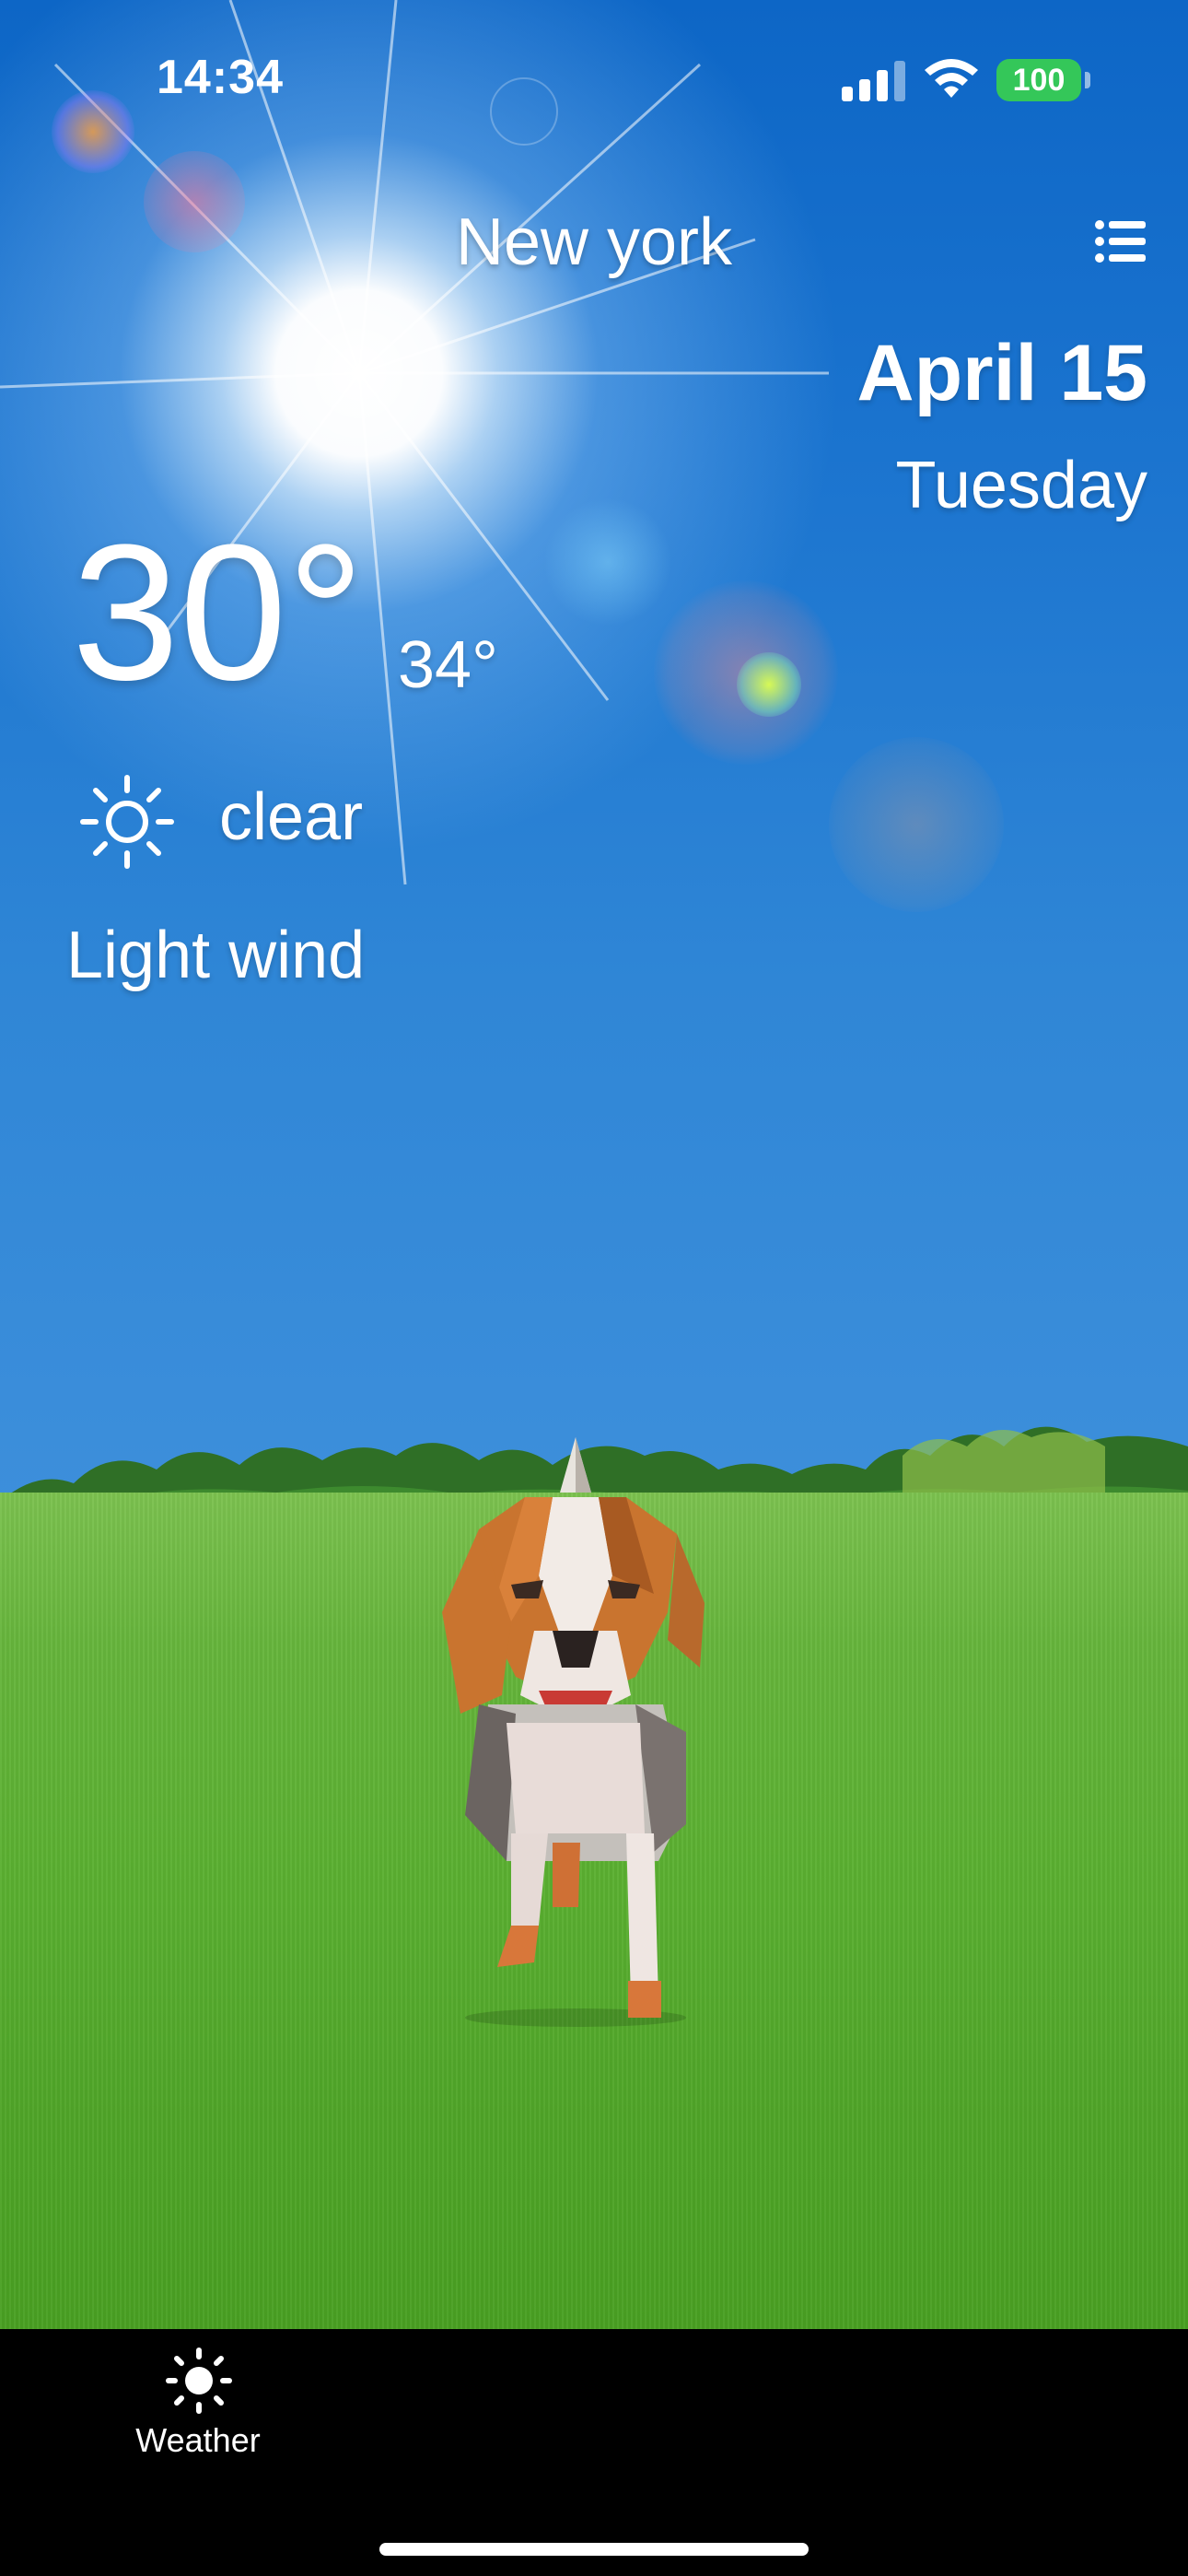 The height and width of the screenshot is (2576, 1188). What do you see at coordinates (291, 817) in the screenshot?
I see `weather-condition: clear` at bounding box center [291, 817].